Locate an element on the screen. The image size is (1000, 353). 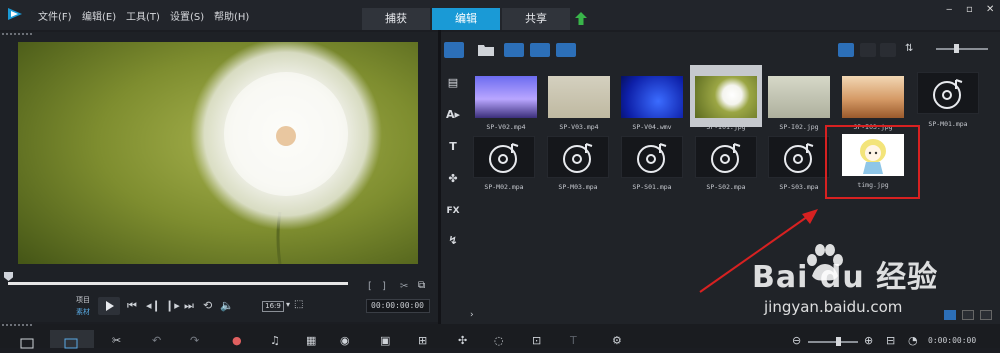
repeat-icon: ⟲ is located at coordinates (207, 305).